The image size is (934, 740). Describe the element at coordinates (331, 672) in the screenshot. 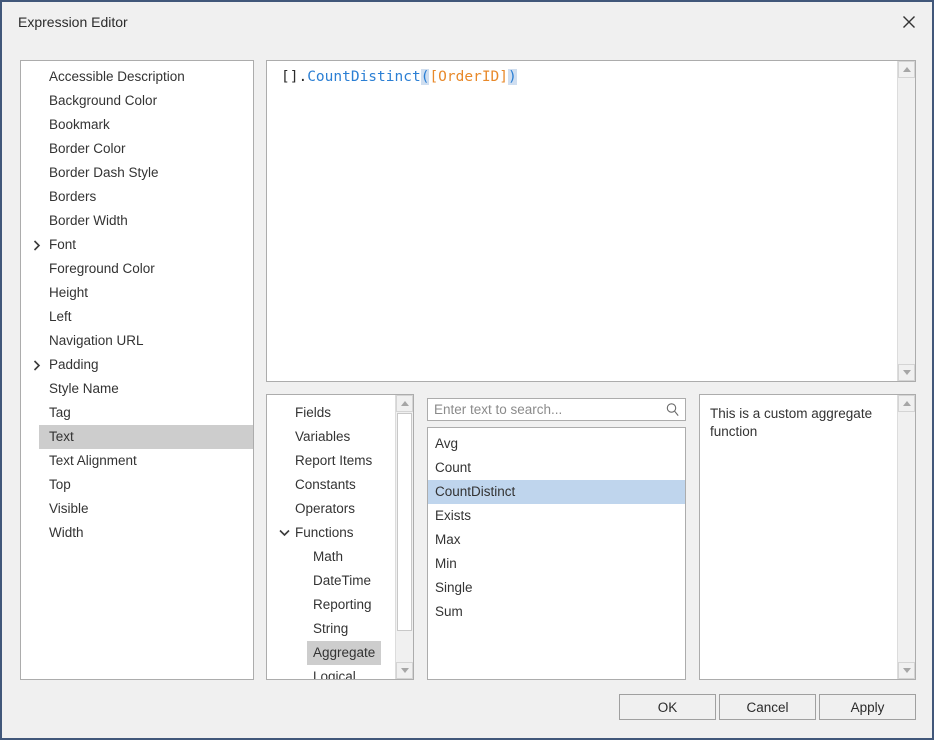

I see `tree-item-logical: Logical` at that location.